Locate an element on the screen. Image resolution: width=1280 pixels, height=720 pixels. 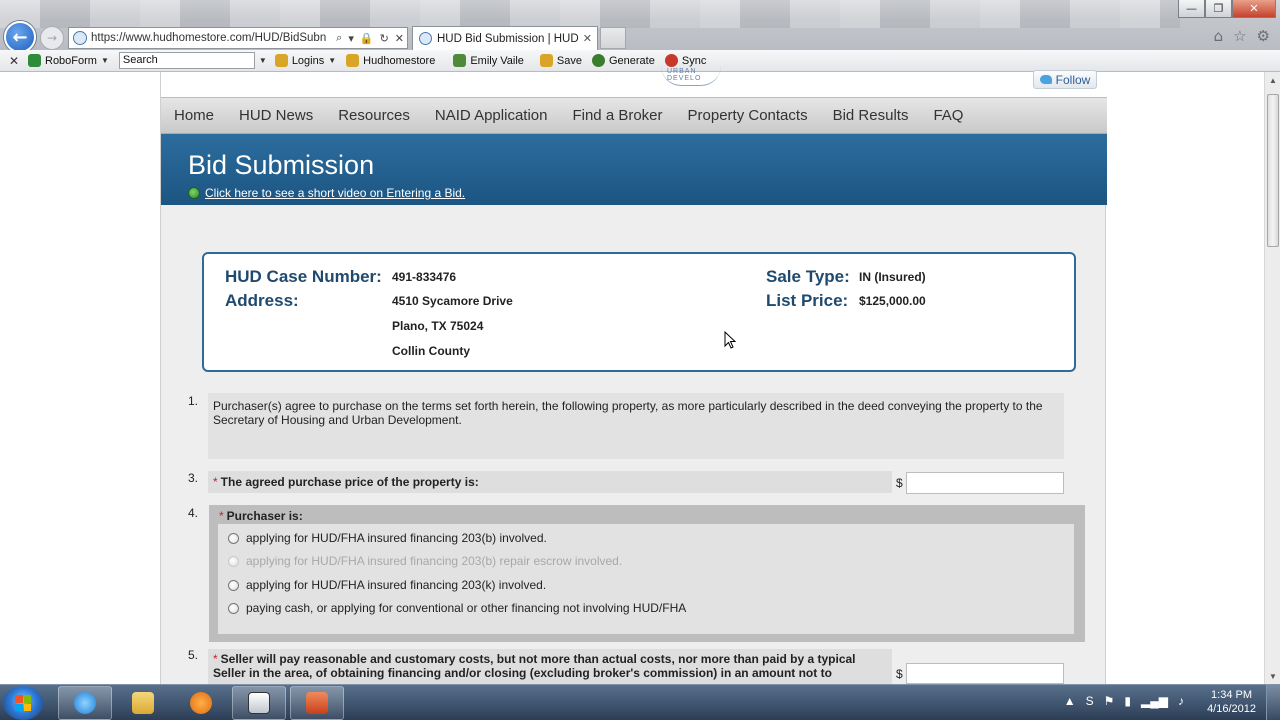
list-price-label: List Price: is located at coordinates (807, 300).